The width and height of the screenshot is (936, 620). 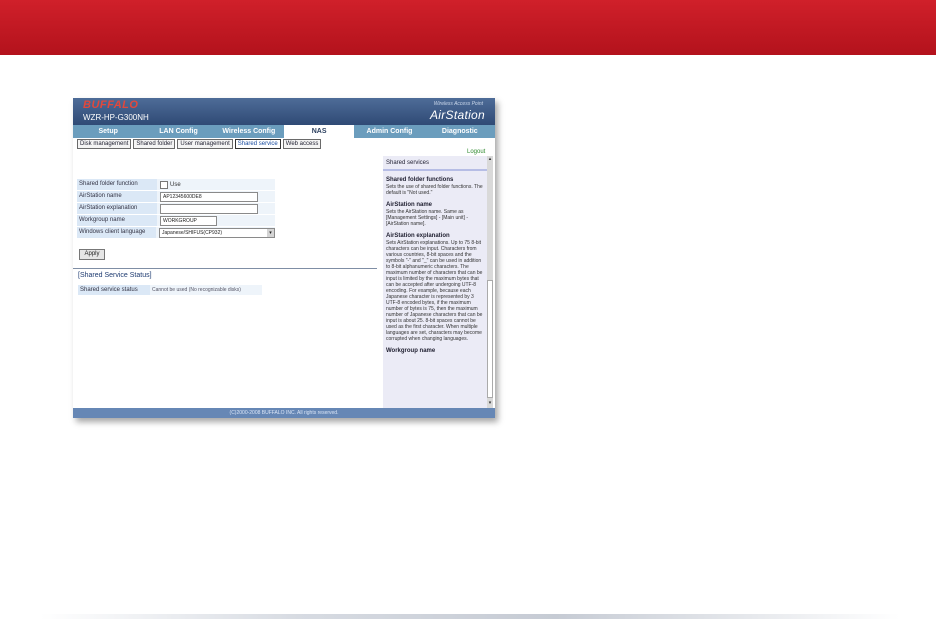 What do you see at coordinates (457, 115) in the screenshot?
I see `product-logo: AirStation` at bounding box center [457, 115].